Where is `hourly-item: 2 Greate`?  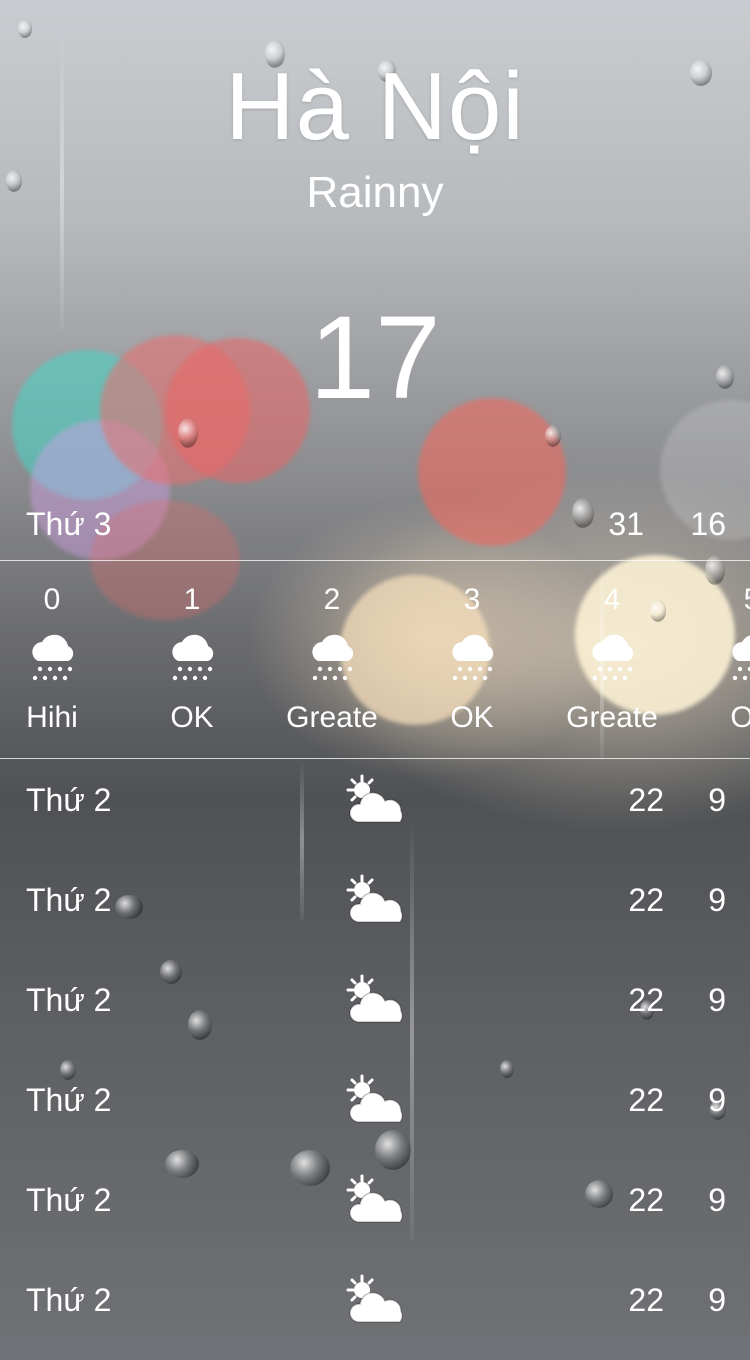
hourly-item: 2 Greate is located at coordinates (332, 659).